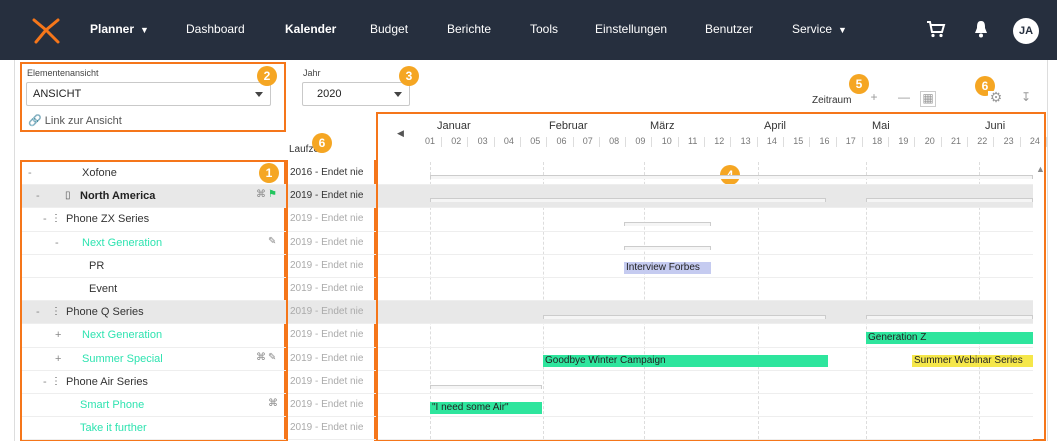 The image size is (1057, 441). I want to click on week-label: 09, so click(640, 141).